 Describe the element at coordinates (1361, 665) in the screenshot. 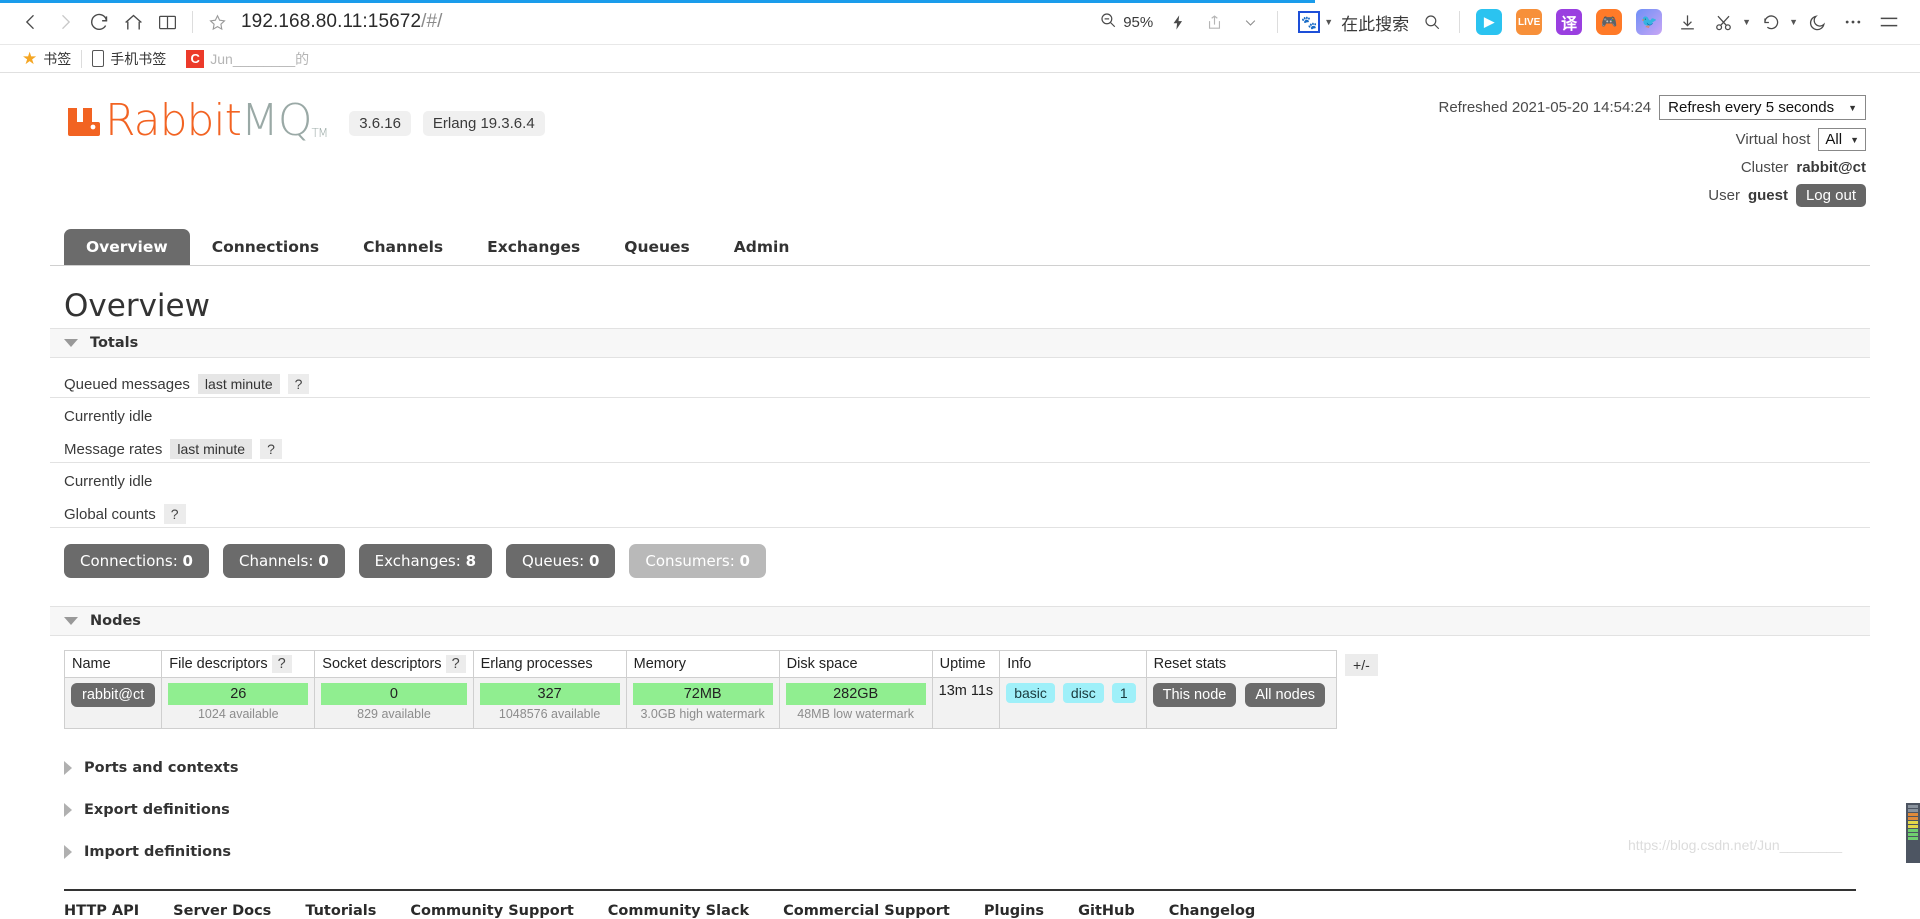

I see `toggle-columns-button: +/-` at that location.